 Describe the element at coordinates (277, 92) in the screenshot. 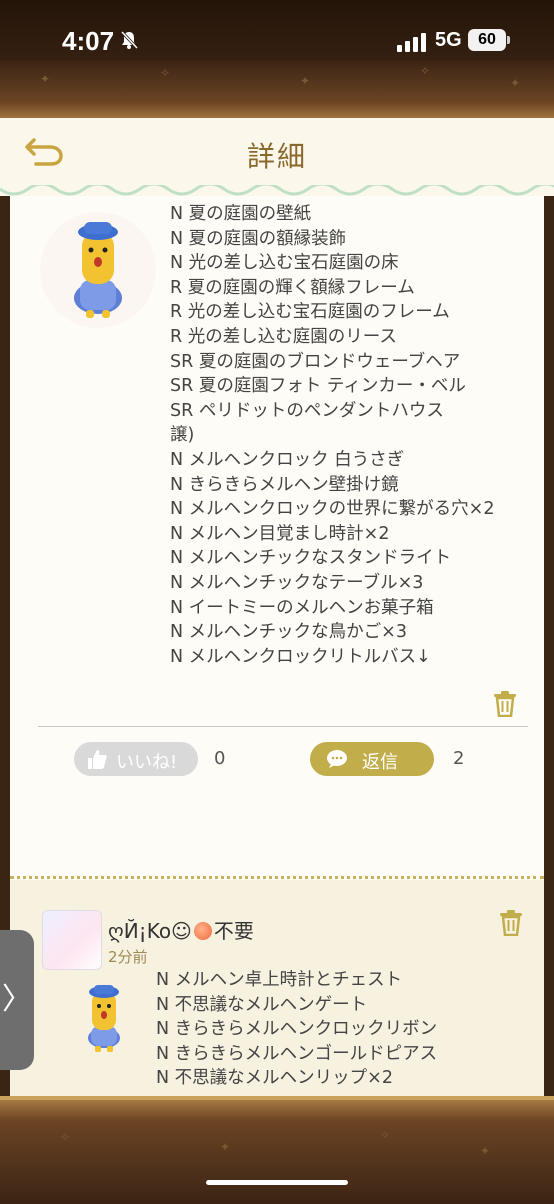

I see `top-frame: ✦ ✧ ✦ ✧ ✦` at that location.